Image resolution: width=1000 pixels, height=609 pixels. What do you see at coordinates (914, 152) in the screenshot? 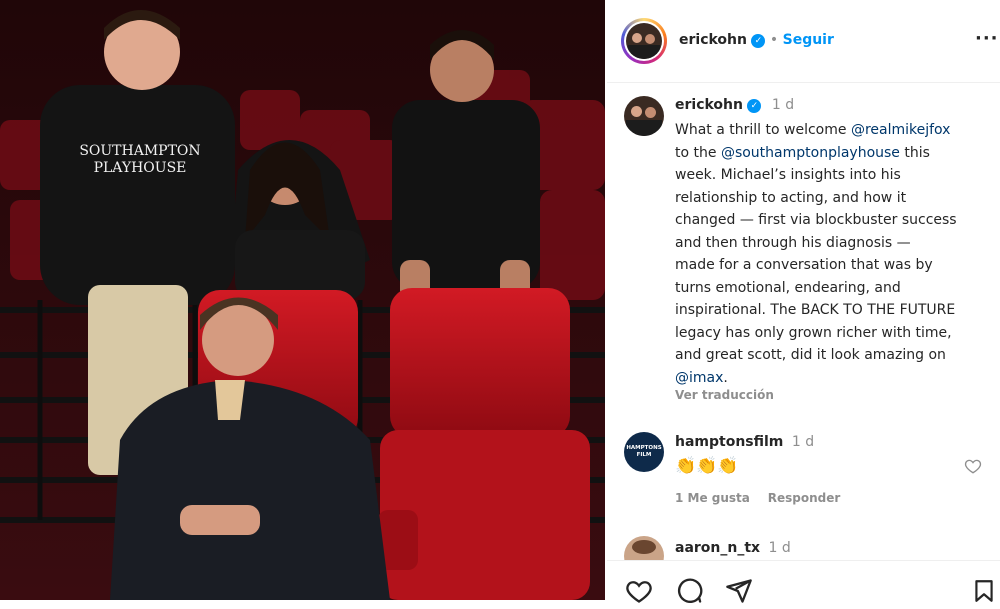
I see `caption-line-text: this` at bounding box center [914, 152].